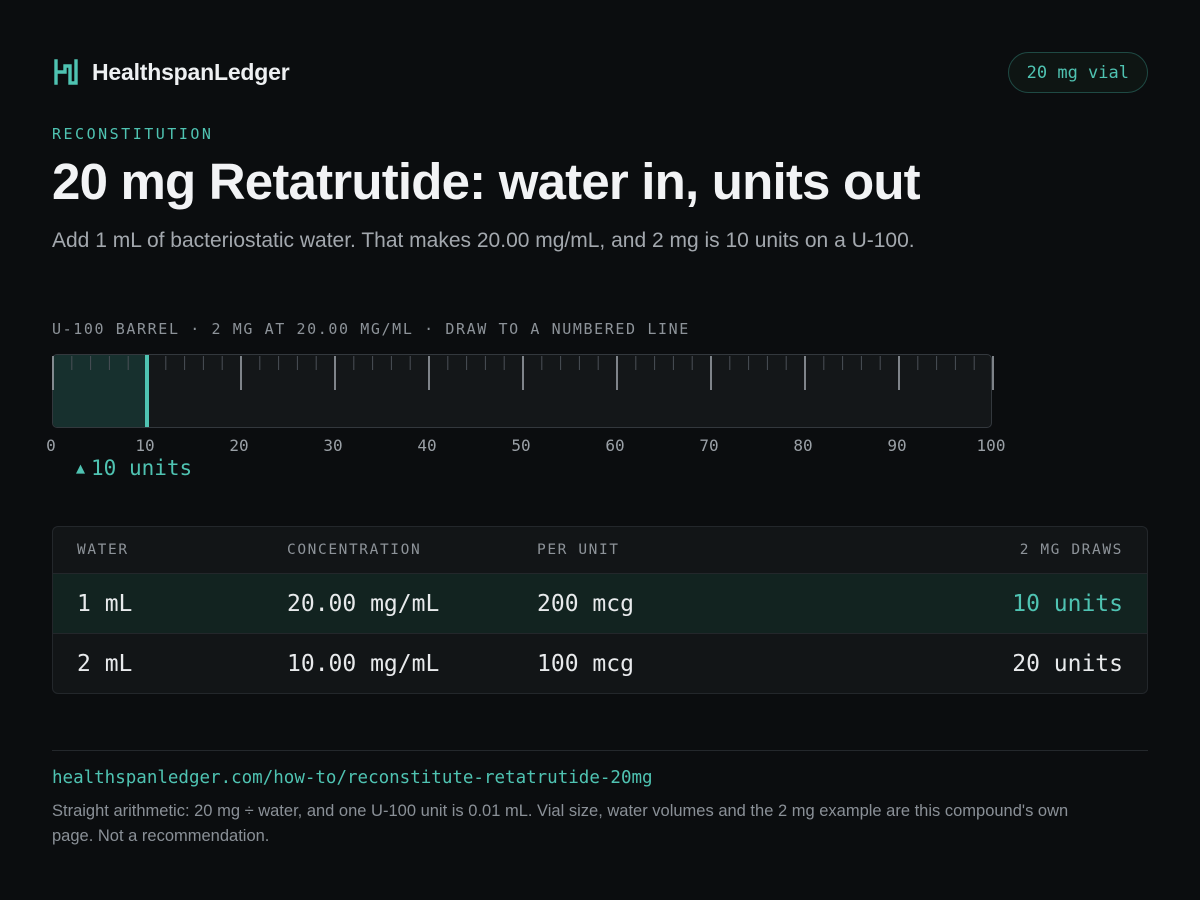 The image size is (1200, 900). I want to click on page-title: 20 mg Retatrutide: water in, units out, so click(486, 181).